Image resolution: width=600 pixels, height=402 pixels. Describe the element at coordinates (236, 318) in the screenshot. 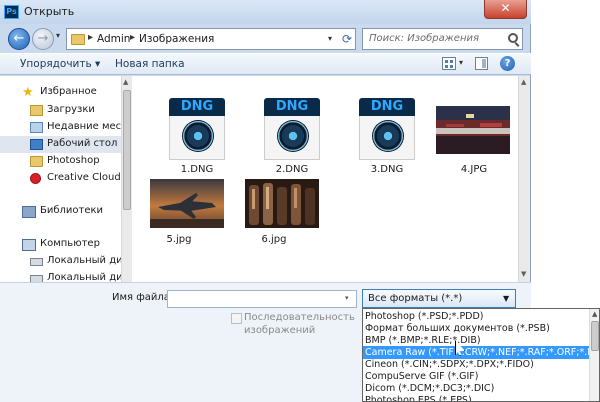

I see `image-sequence-checkbox` at that location.